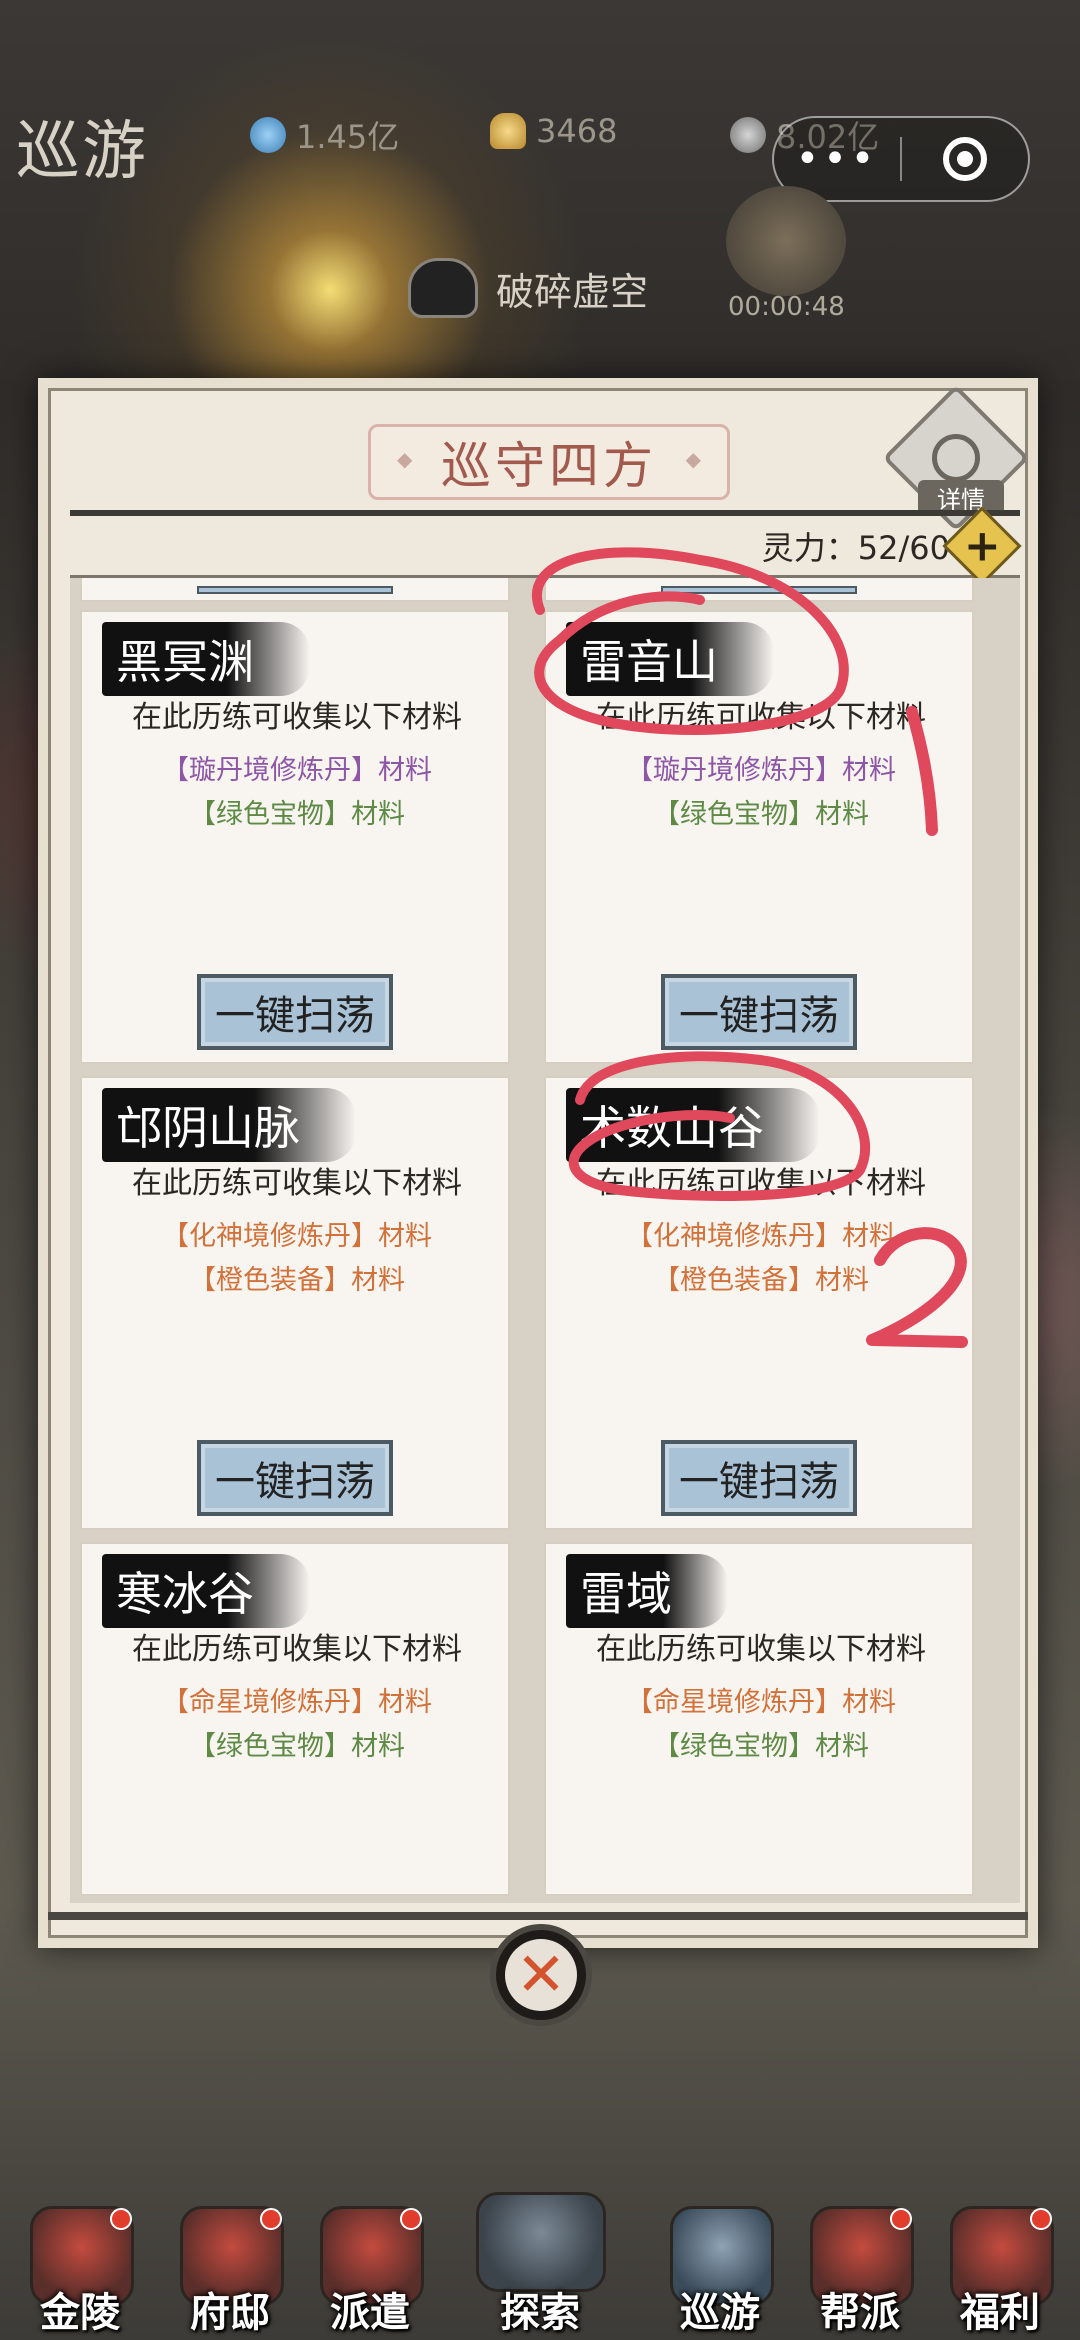 This screenshot has height=2340, width=1080. I want to click on nav-item-fuli: 福利, so click(1000, 2268).